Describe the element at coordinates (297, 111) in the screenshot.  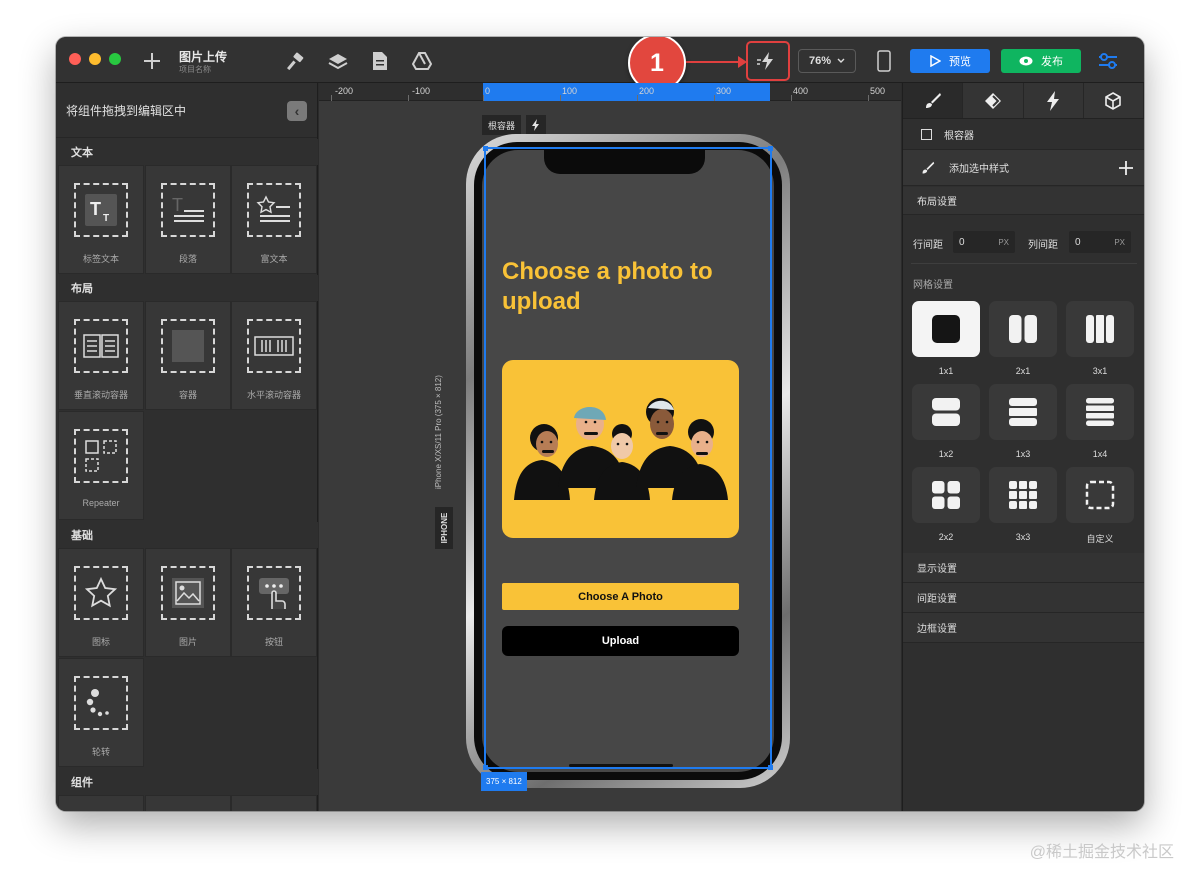
I see `collapse-panel-button: ‹` at that location.